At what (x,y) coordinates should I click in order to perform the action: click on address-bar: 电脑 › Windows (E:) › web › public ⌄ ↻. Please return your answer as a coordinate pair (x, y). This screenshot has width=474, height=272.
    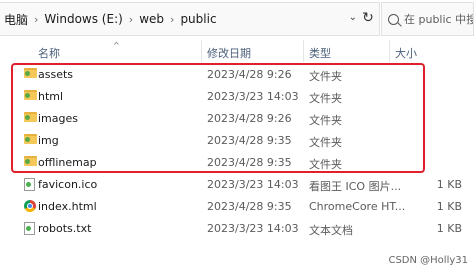
    Looking at the image, I should click on (190, 19).